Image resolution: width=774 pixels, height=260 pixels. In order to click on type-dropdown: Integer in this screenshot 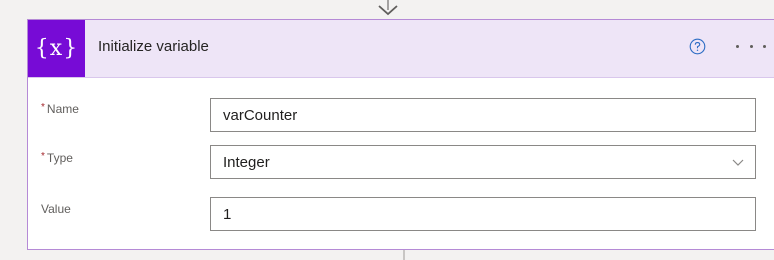, I will do `click(483, 162)`.